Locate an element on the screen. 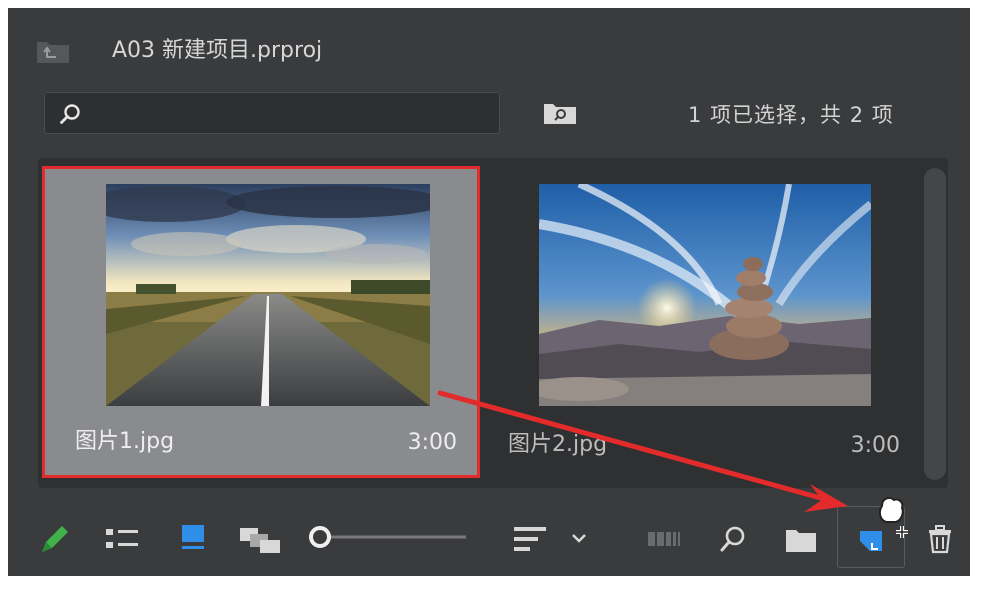 The height and width of the screenshot is (589, 982). folder-up-icon is located at coordinates (53, 51).